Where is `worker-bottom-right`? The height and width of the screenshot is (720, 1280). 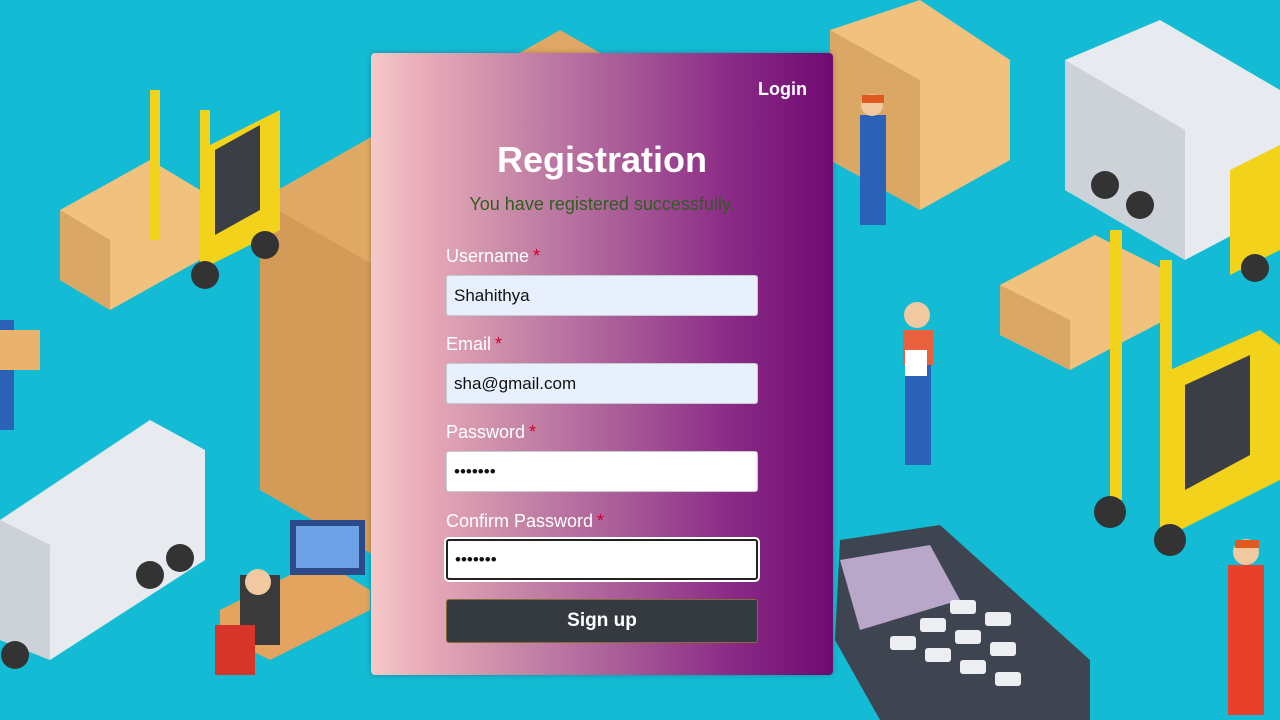 worker-bottom-right is located at coordinates (1246, 627).